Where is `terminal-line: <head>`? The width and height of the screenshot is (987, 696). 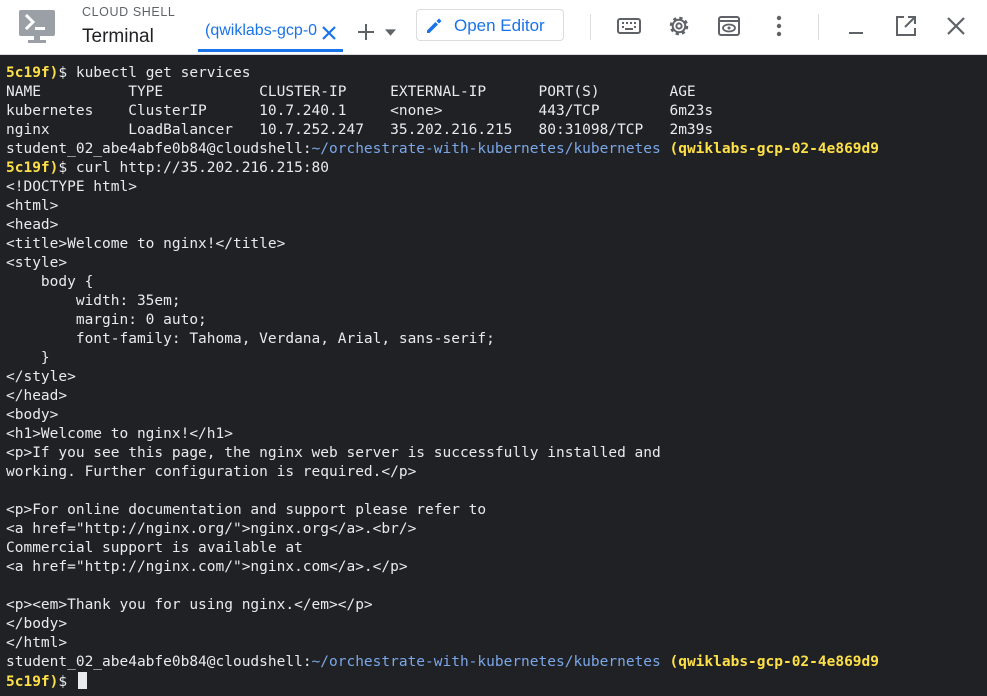
terminal-line: <head> is located at coordinates (442, 225).